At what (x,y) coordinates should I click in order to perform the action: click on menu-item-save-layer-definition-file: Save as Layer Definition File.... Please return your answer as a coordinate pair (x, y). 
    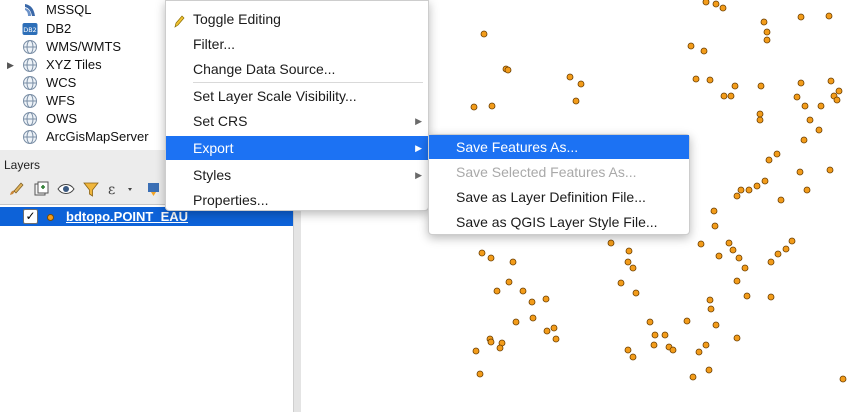
    Looking at the image, I should click on (559, 197).